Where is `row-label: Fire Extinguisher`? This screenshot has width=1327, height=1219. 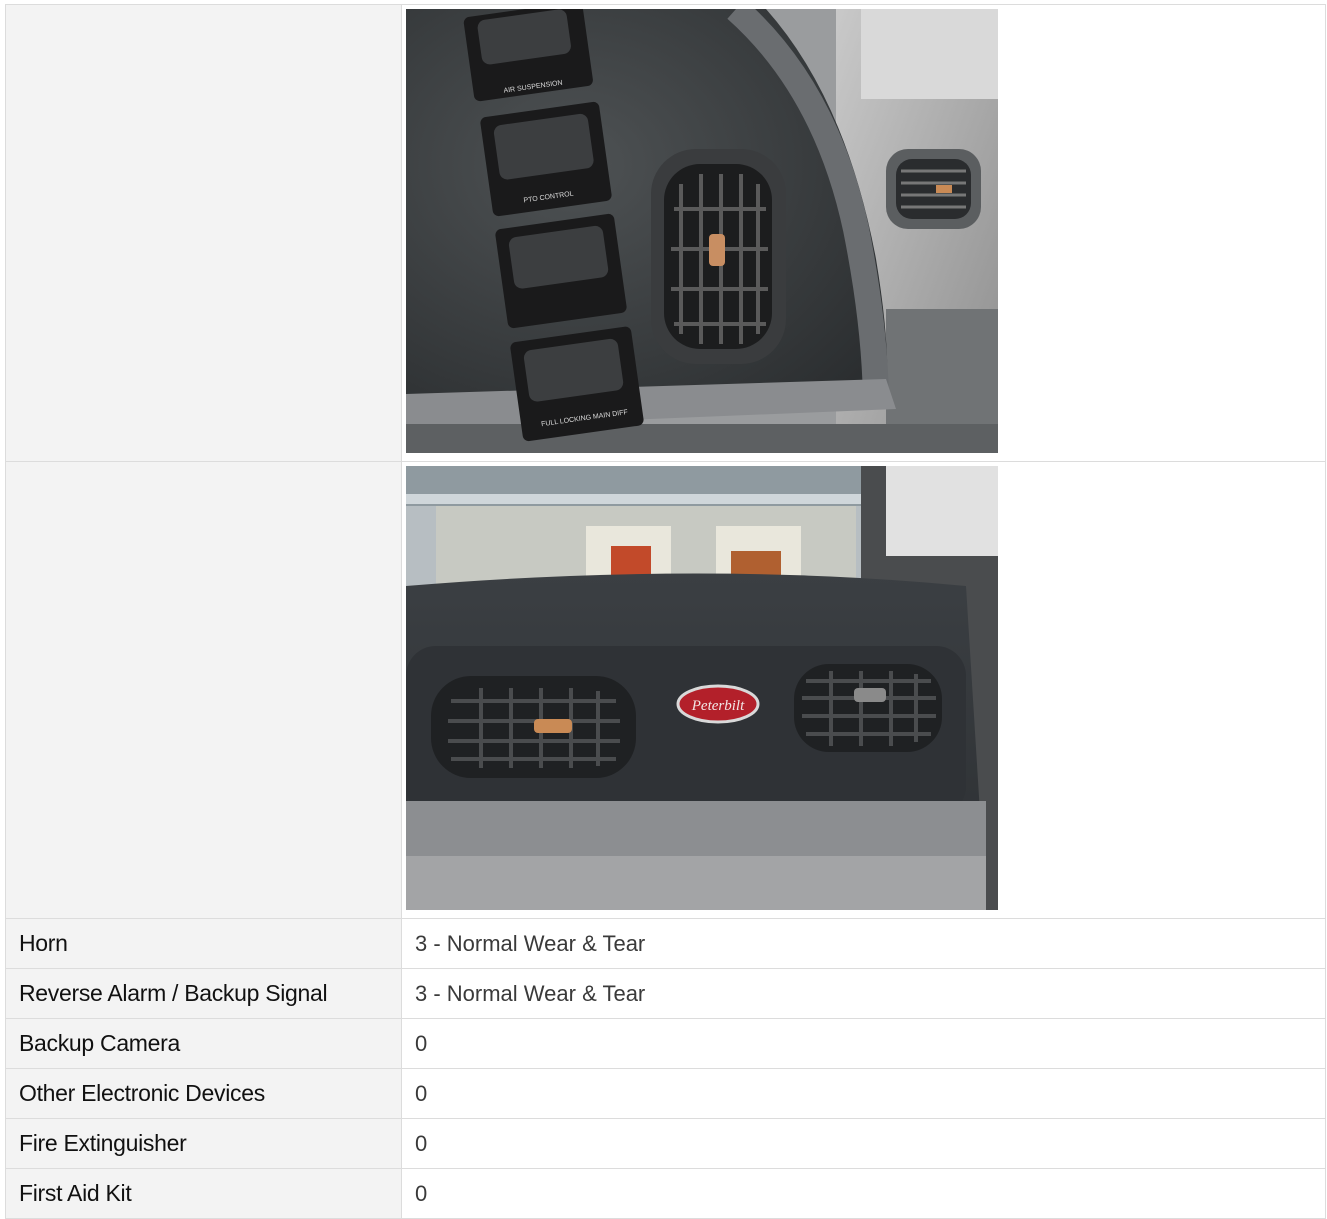
row-label: Fire Extinguisher is located at coordinates (203, 1143).